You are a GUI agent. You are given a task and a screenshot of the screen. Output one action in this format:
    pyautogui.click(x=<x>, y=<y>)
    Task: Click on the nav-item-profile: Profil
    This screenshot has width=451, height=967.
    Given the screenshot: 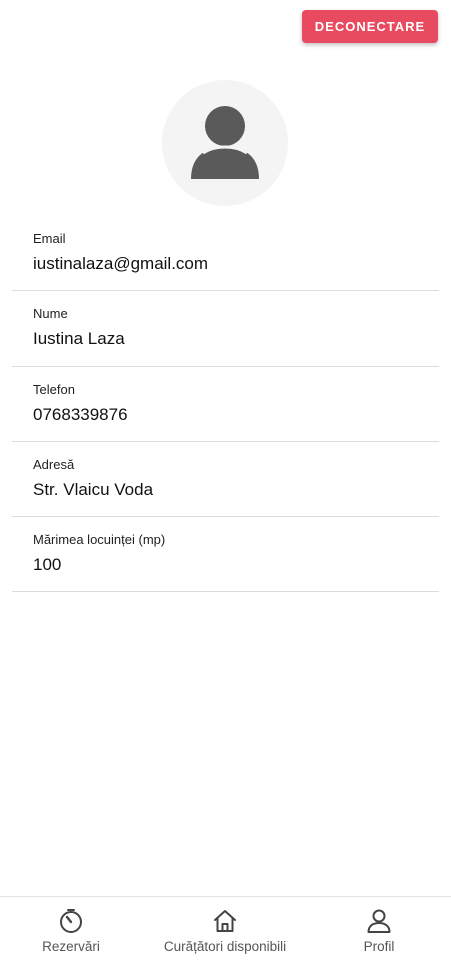 What is the action you would take?
    pyautogui.click(x=379, y=932)
    